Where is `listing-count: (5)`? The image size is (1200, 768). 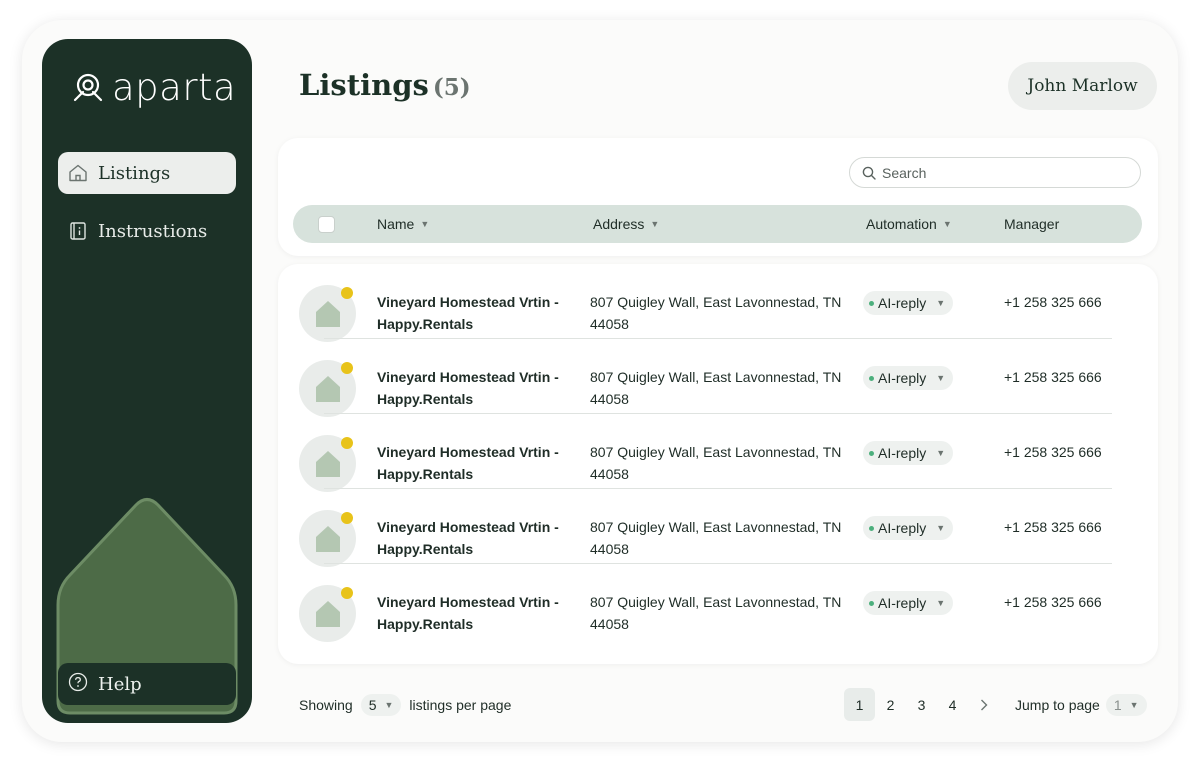
listing-count: (5) is located at coordinates (451, 87).